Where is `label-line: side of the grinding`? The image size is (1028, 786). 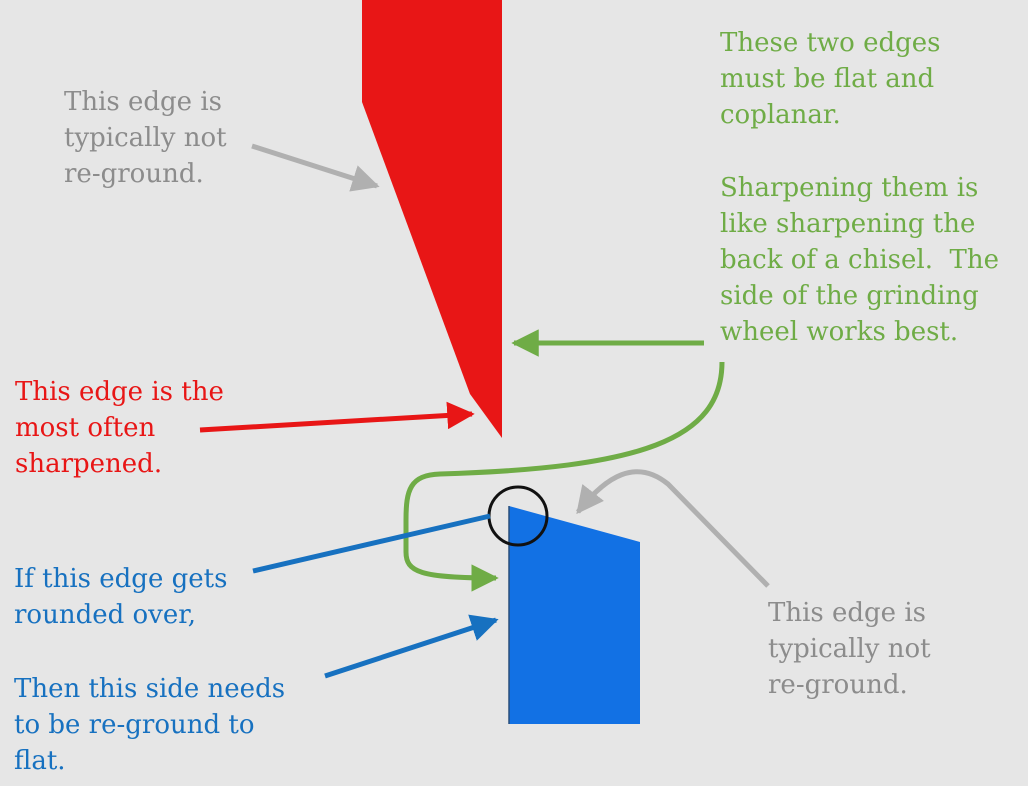
label-line: side of the grinding is located at coordinates (849, 296).